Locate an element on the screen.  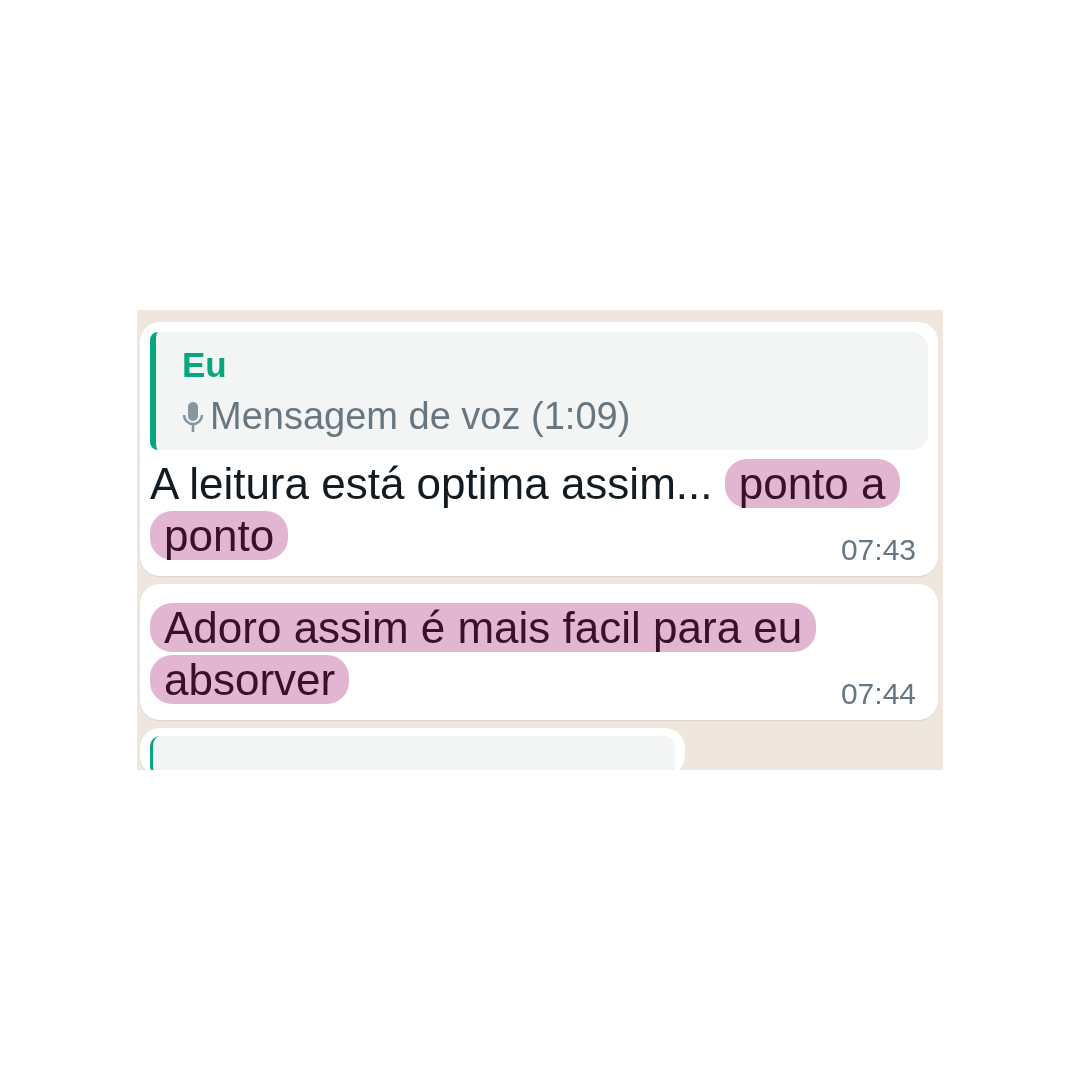
quote-text: Mensagem de voz (1:09) is located at coordinates (420, 416).